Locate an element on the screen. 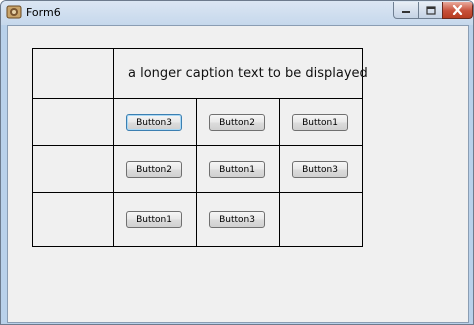 The height and width of the screenshot is (325, 474). window-title: Form6 is located at coordinates (43, 12).